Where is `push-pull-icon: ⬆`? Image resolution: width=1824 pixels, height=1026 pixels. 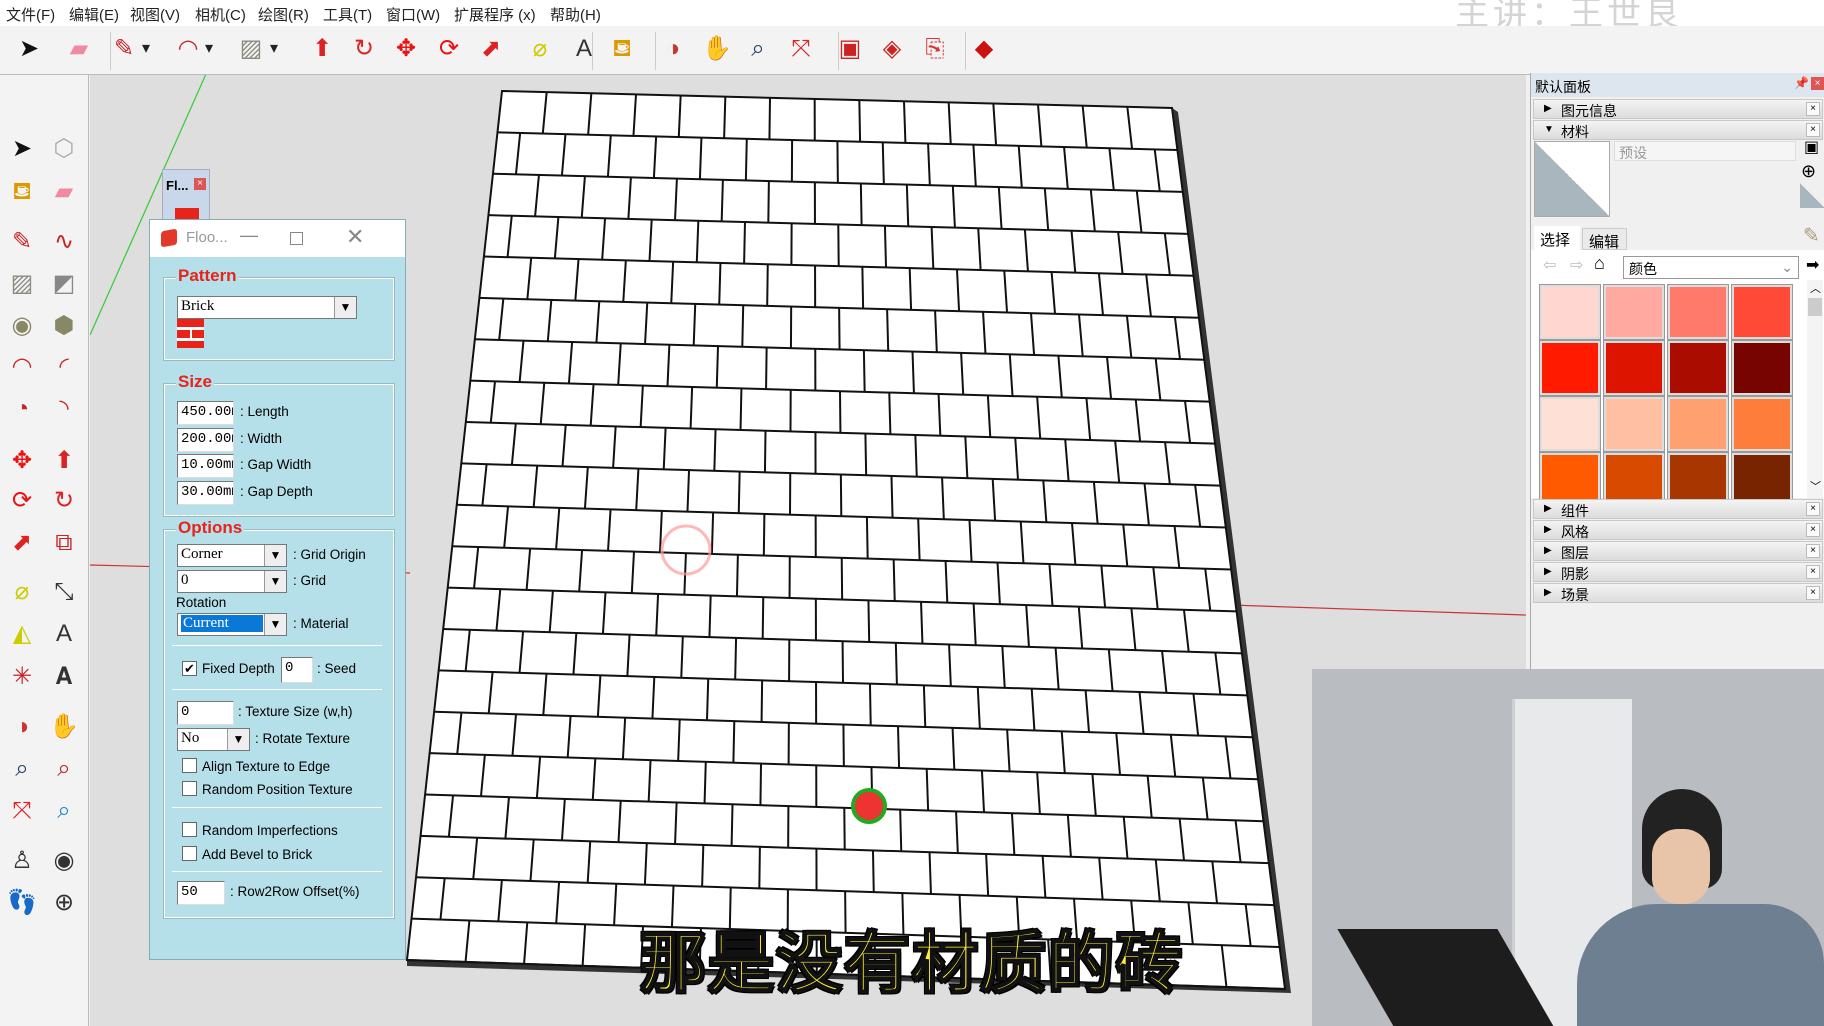 push-pull-icon: ⬆ is located at coordinates (64, 461).